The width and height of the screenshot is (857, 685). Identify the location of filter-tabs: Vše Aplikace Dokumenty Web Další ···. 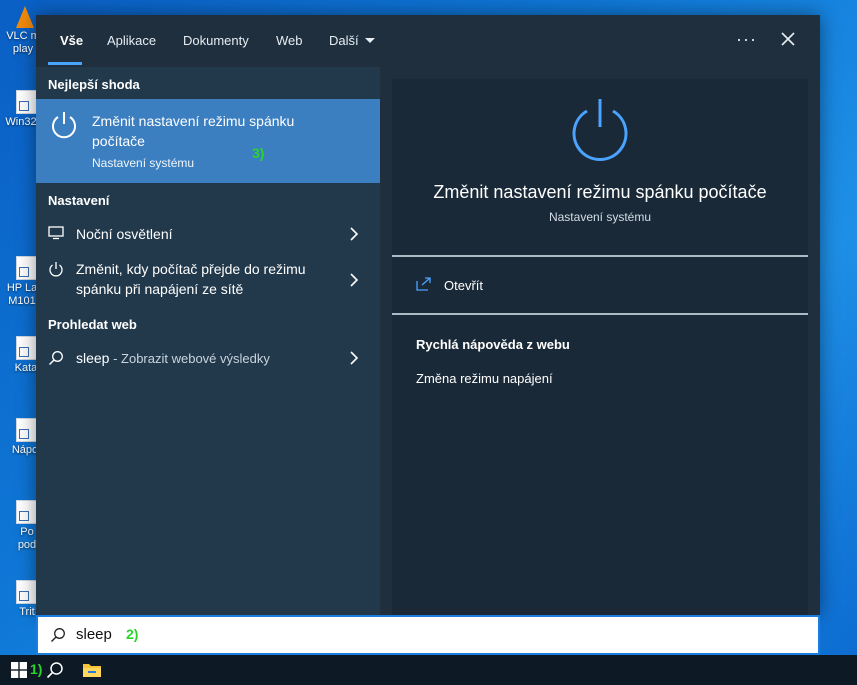
(428, 41).